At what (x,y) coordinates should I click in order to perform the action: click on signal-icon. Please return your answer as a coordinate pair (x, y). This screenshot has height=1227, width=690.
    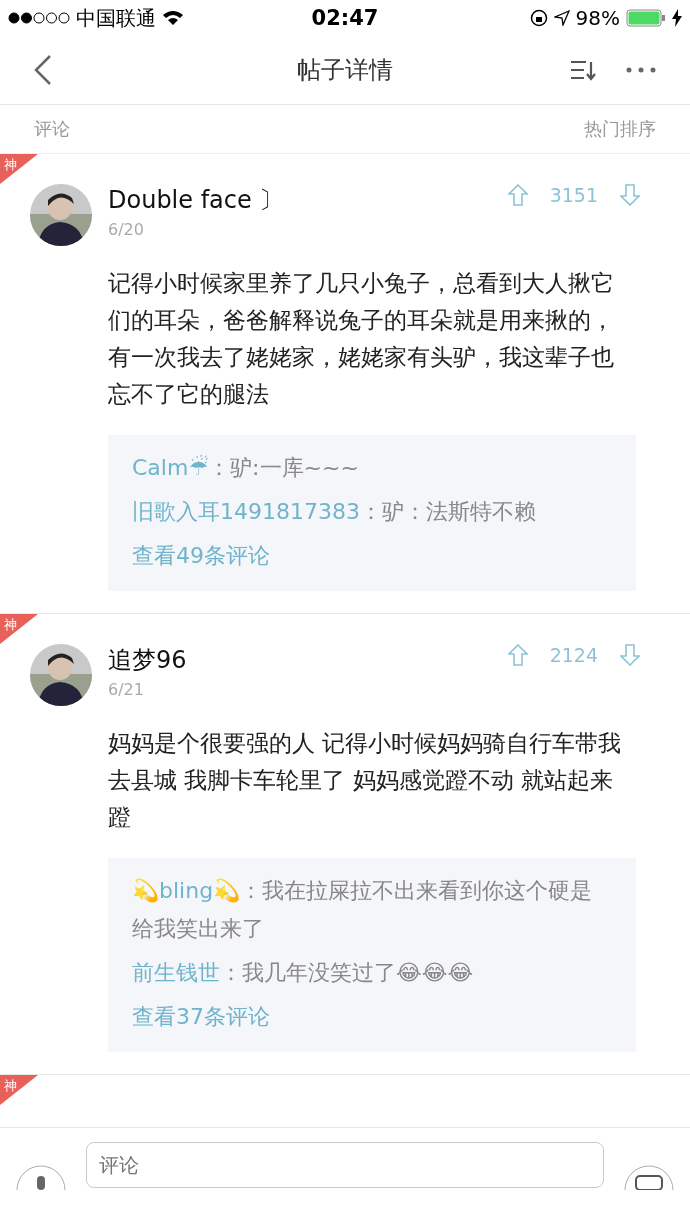
    Looking at the image, I should click on (39, 18).